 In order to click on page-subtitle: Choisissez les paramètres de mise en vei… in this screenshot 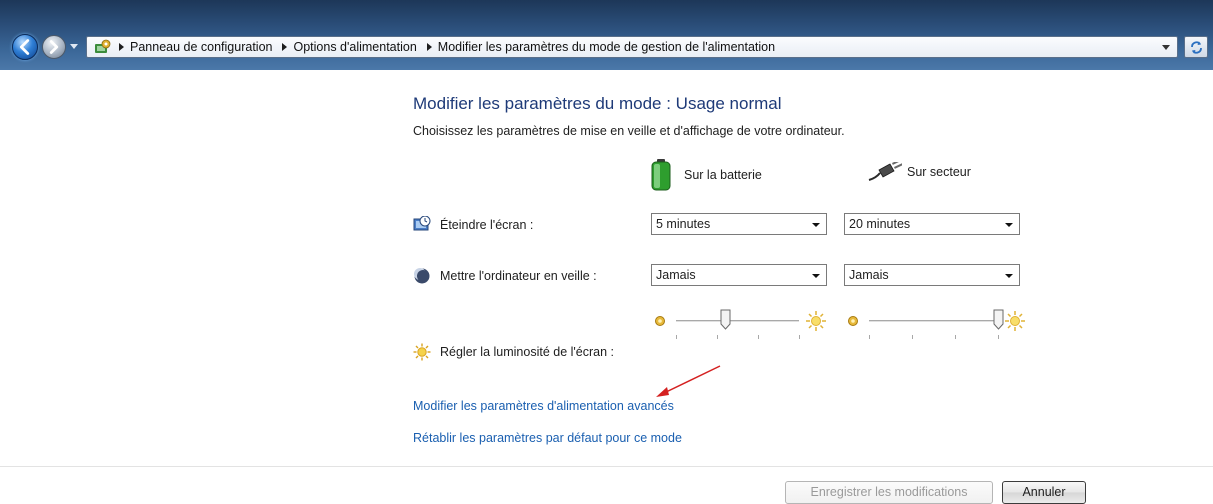, I will do `click(629, 131)`.